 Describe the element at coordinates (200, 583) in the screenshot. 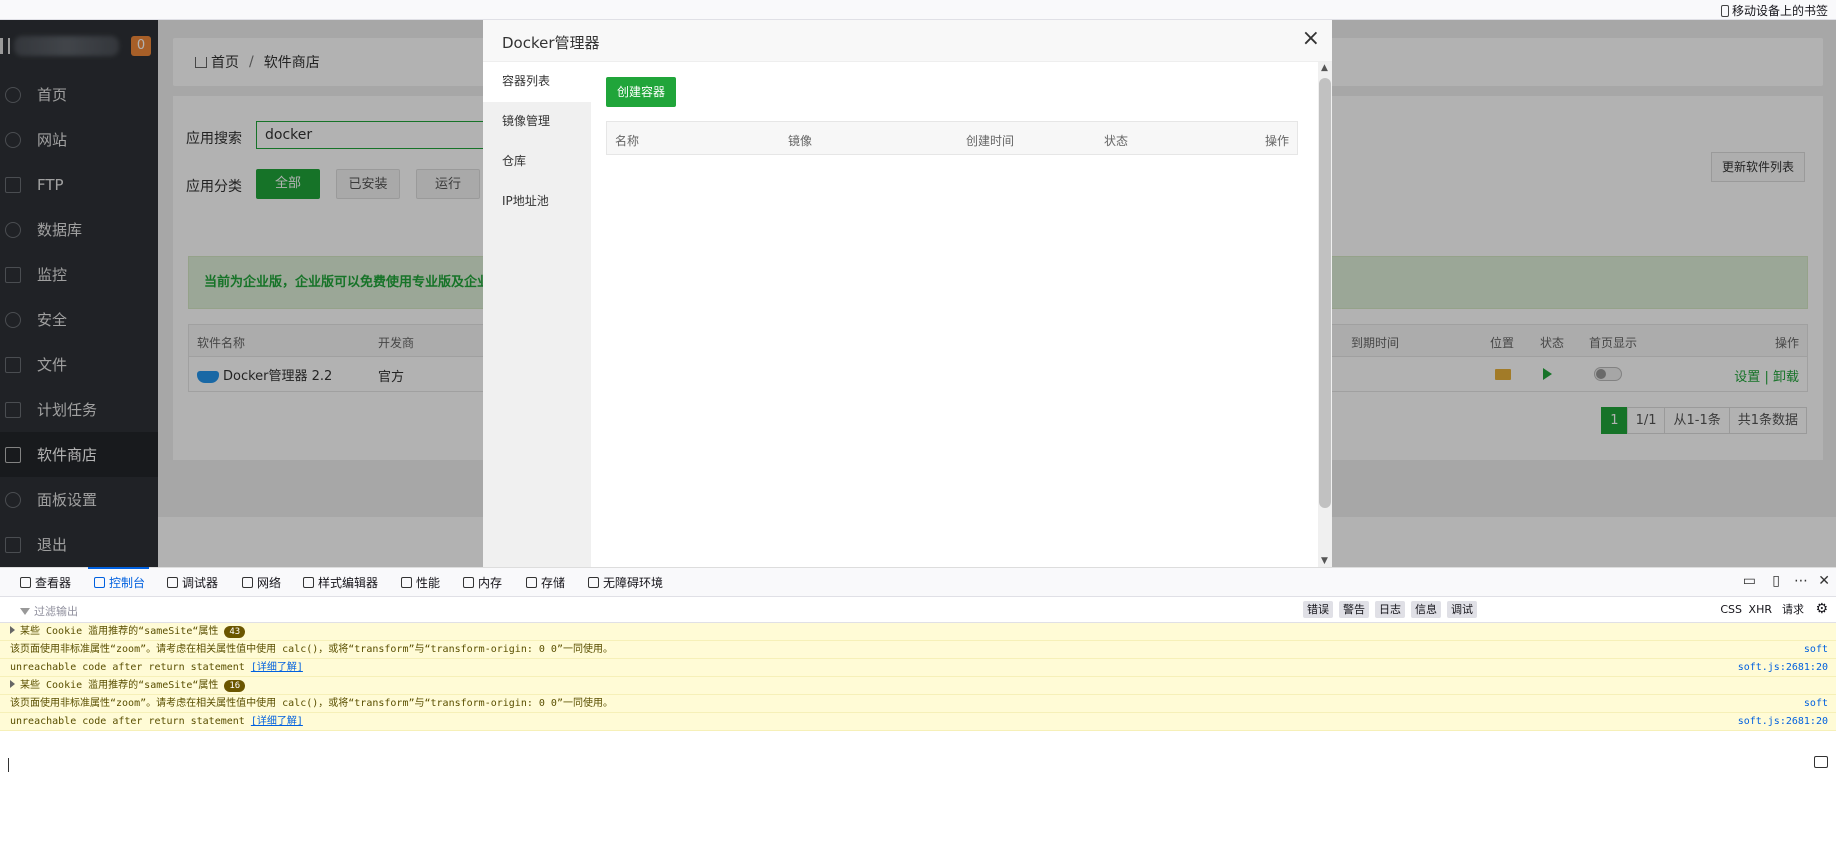

I see `tab-label: 调试器` at that location.